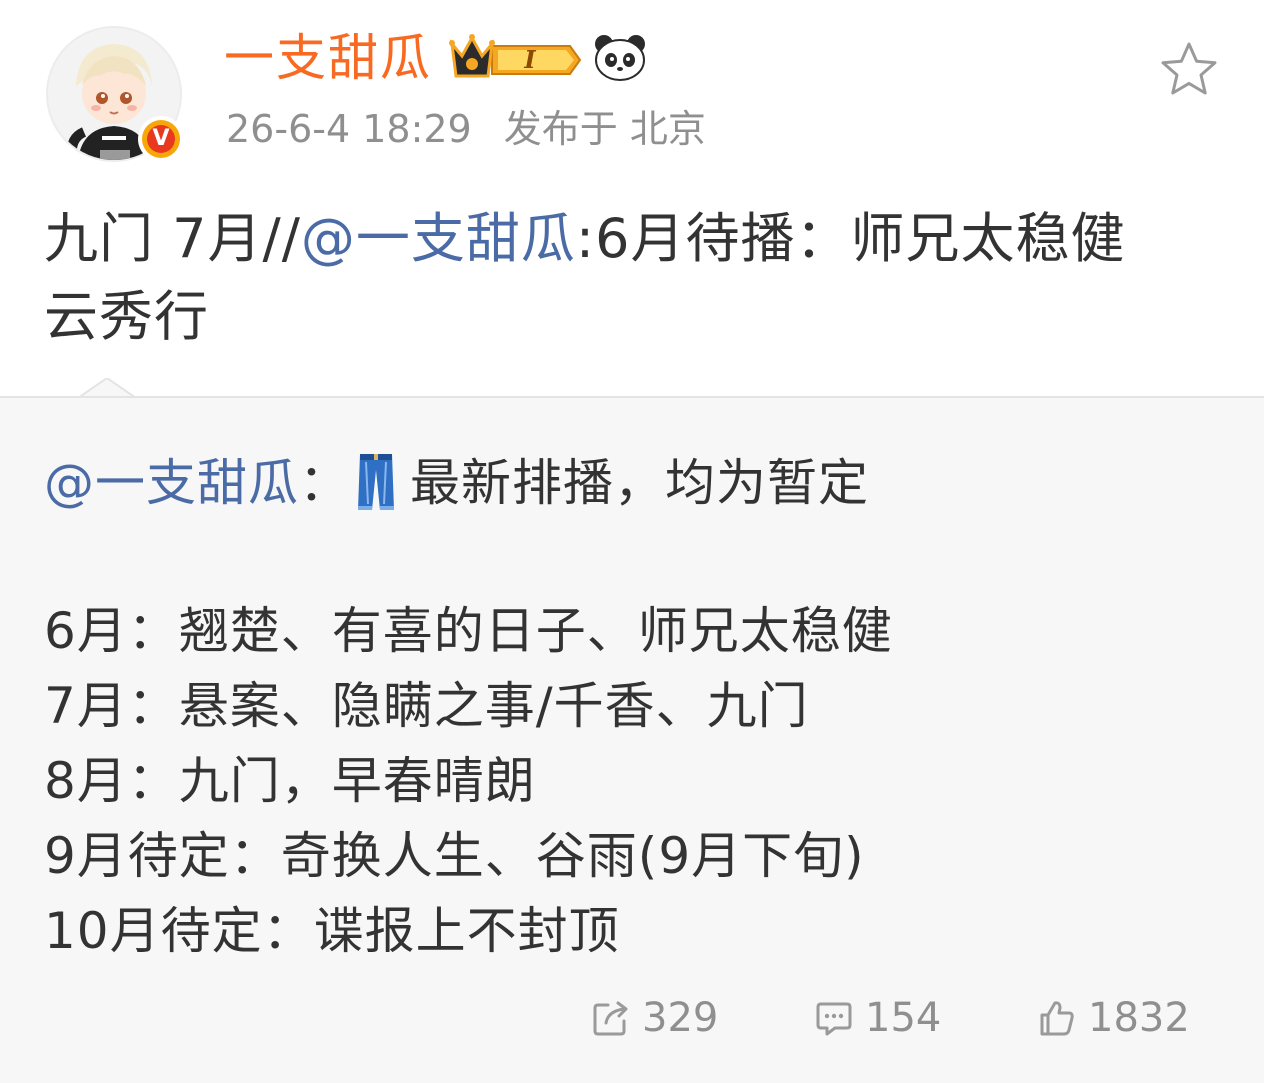 The height and width of the screenshot is (1083, 1264). What do you see at coordinates (332, 931) in the screenshot?
I see `list-item: 10月待定：谍报上不封顶` at bounding box center [332, 931].